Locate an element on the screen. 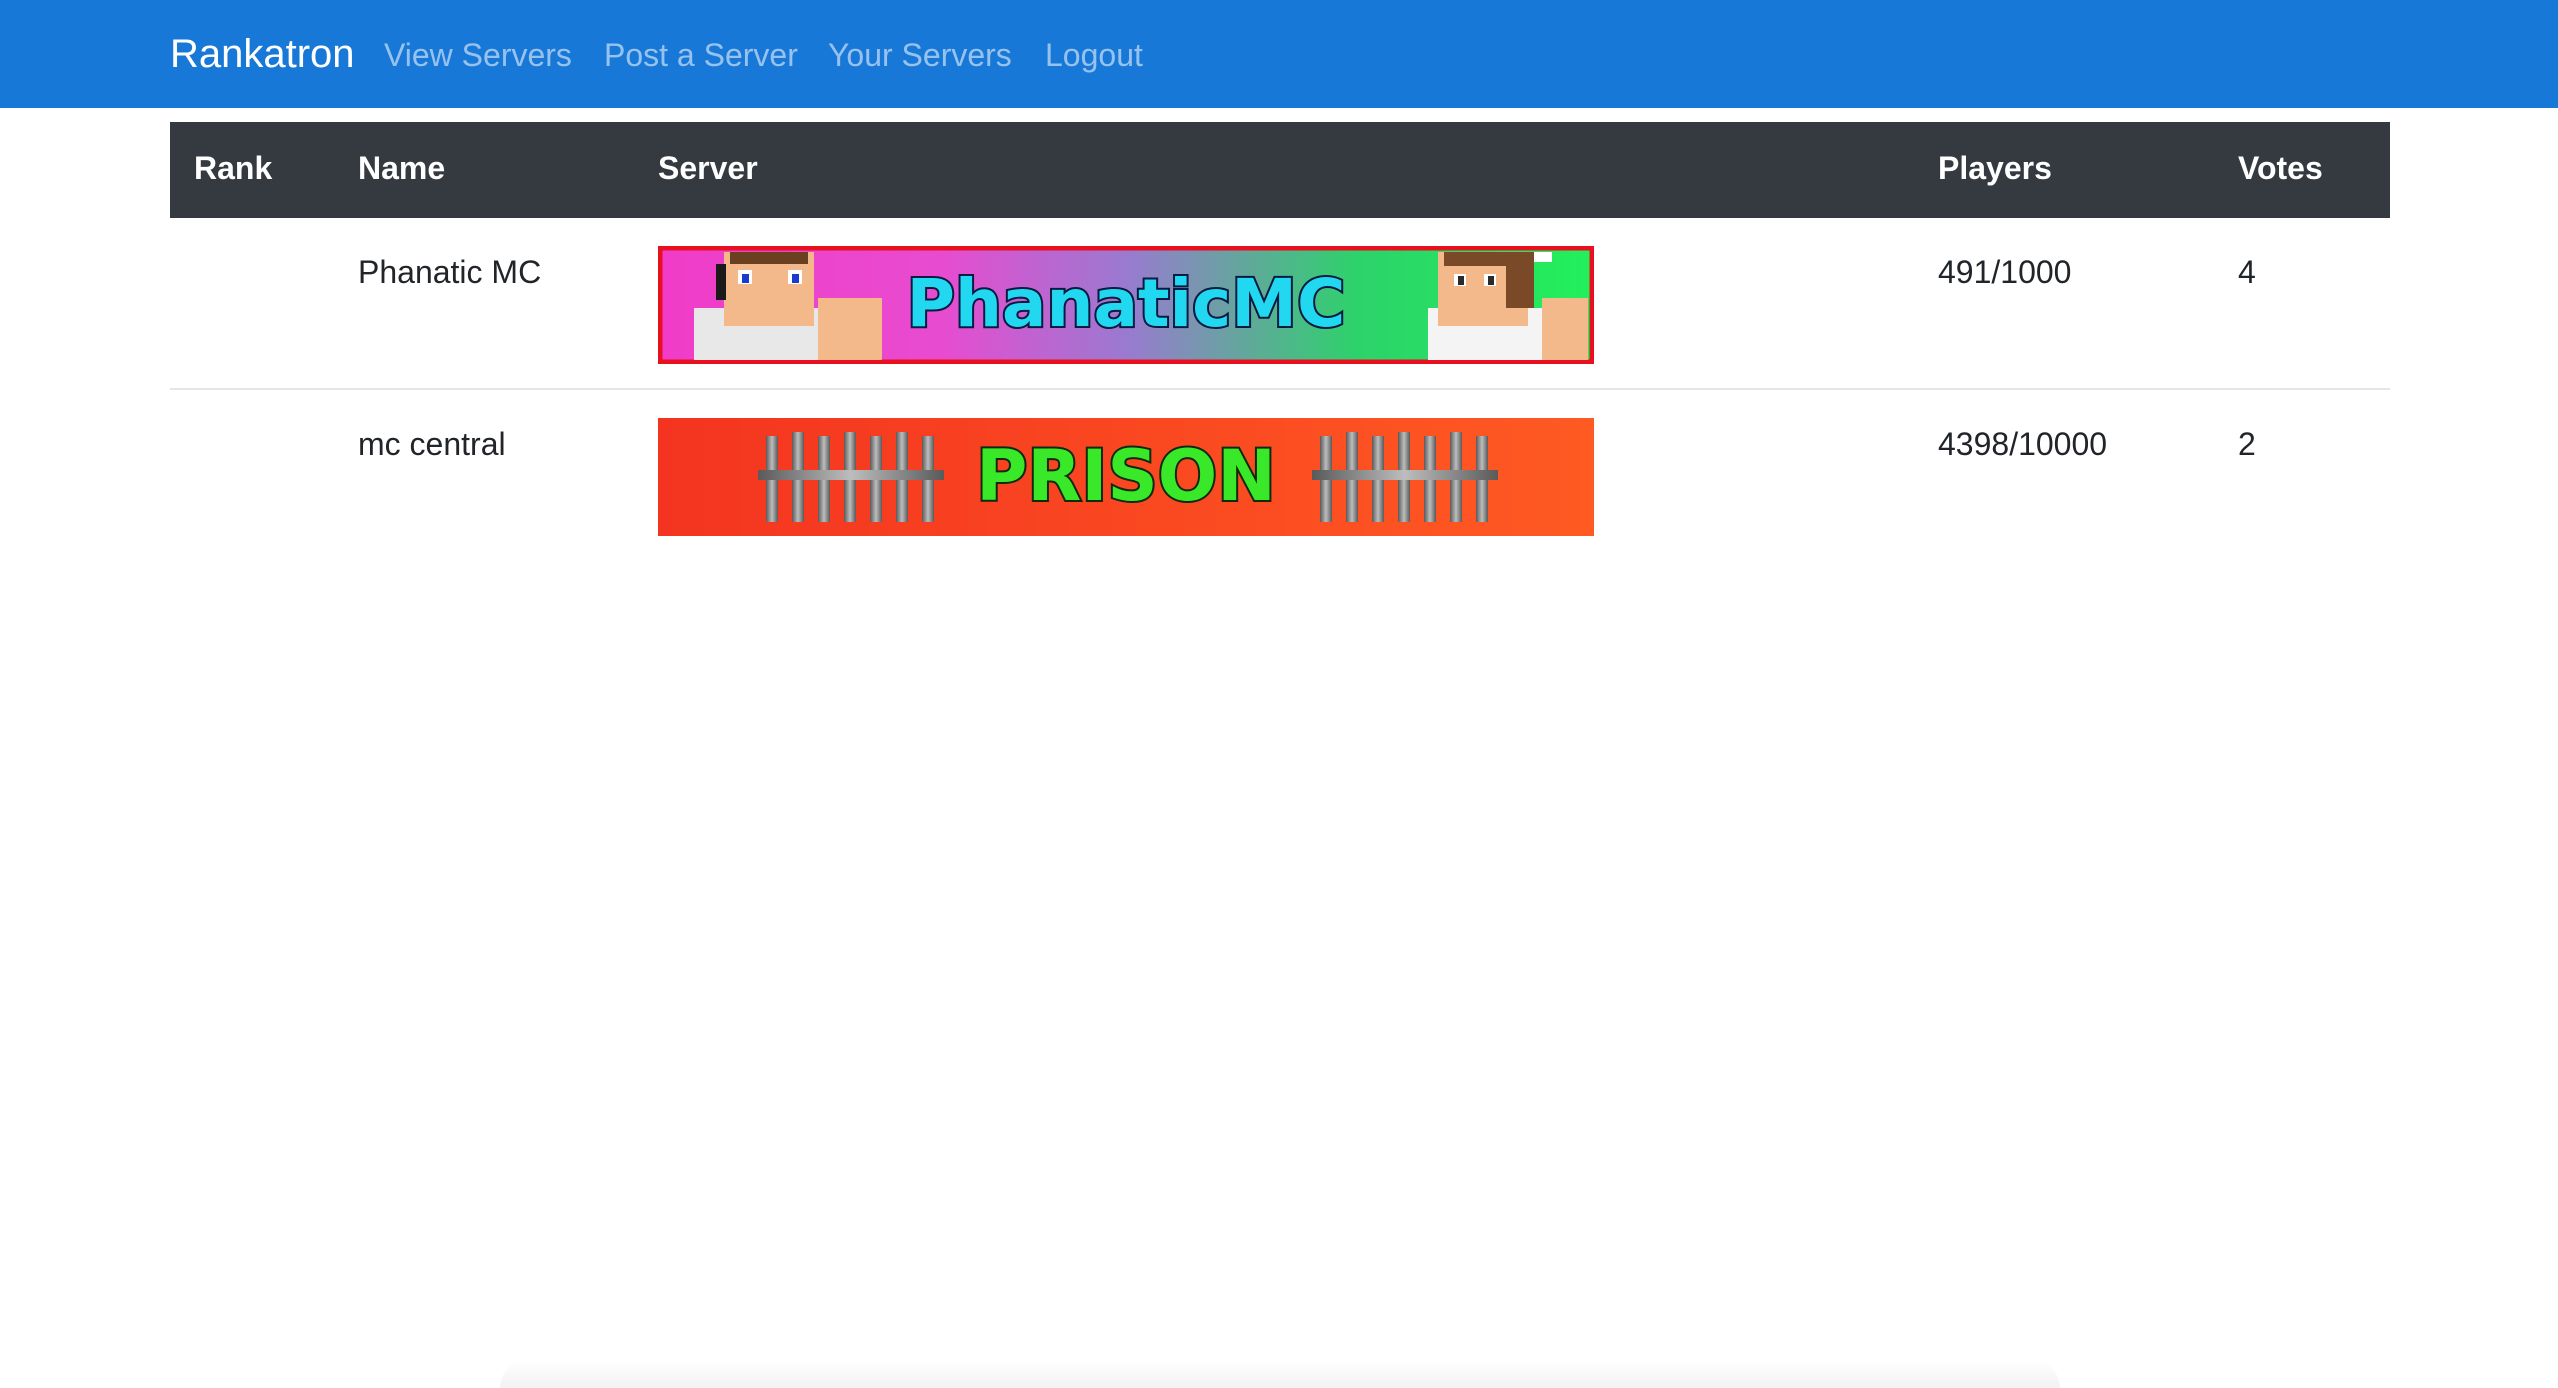 The image size is (2558, 1388). row-players: 491/1000 is located at coordinates (2005, 272).